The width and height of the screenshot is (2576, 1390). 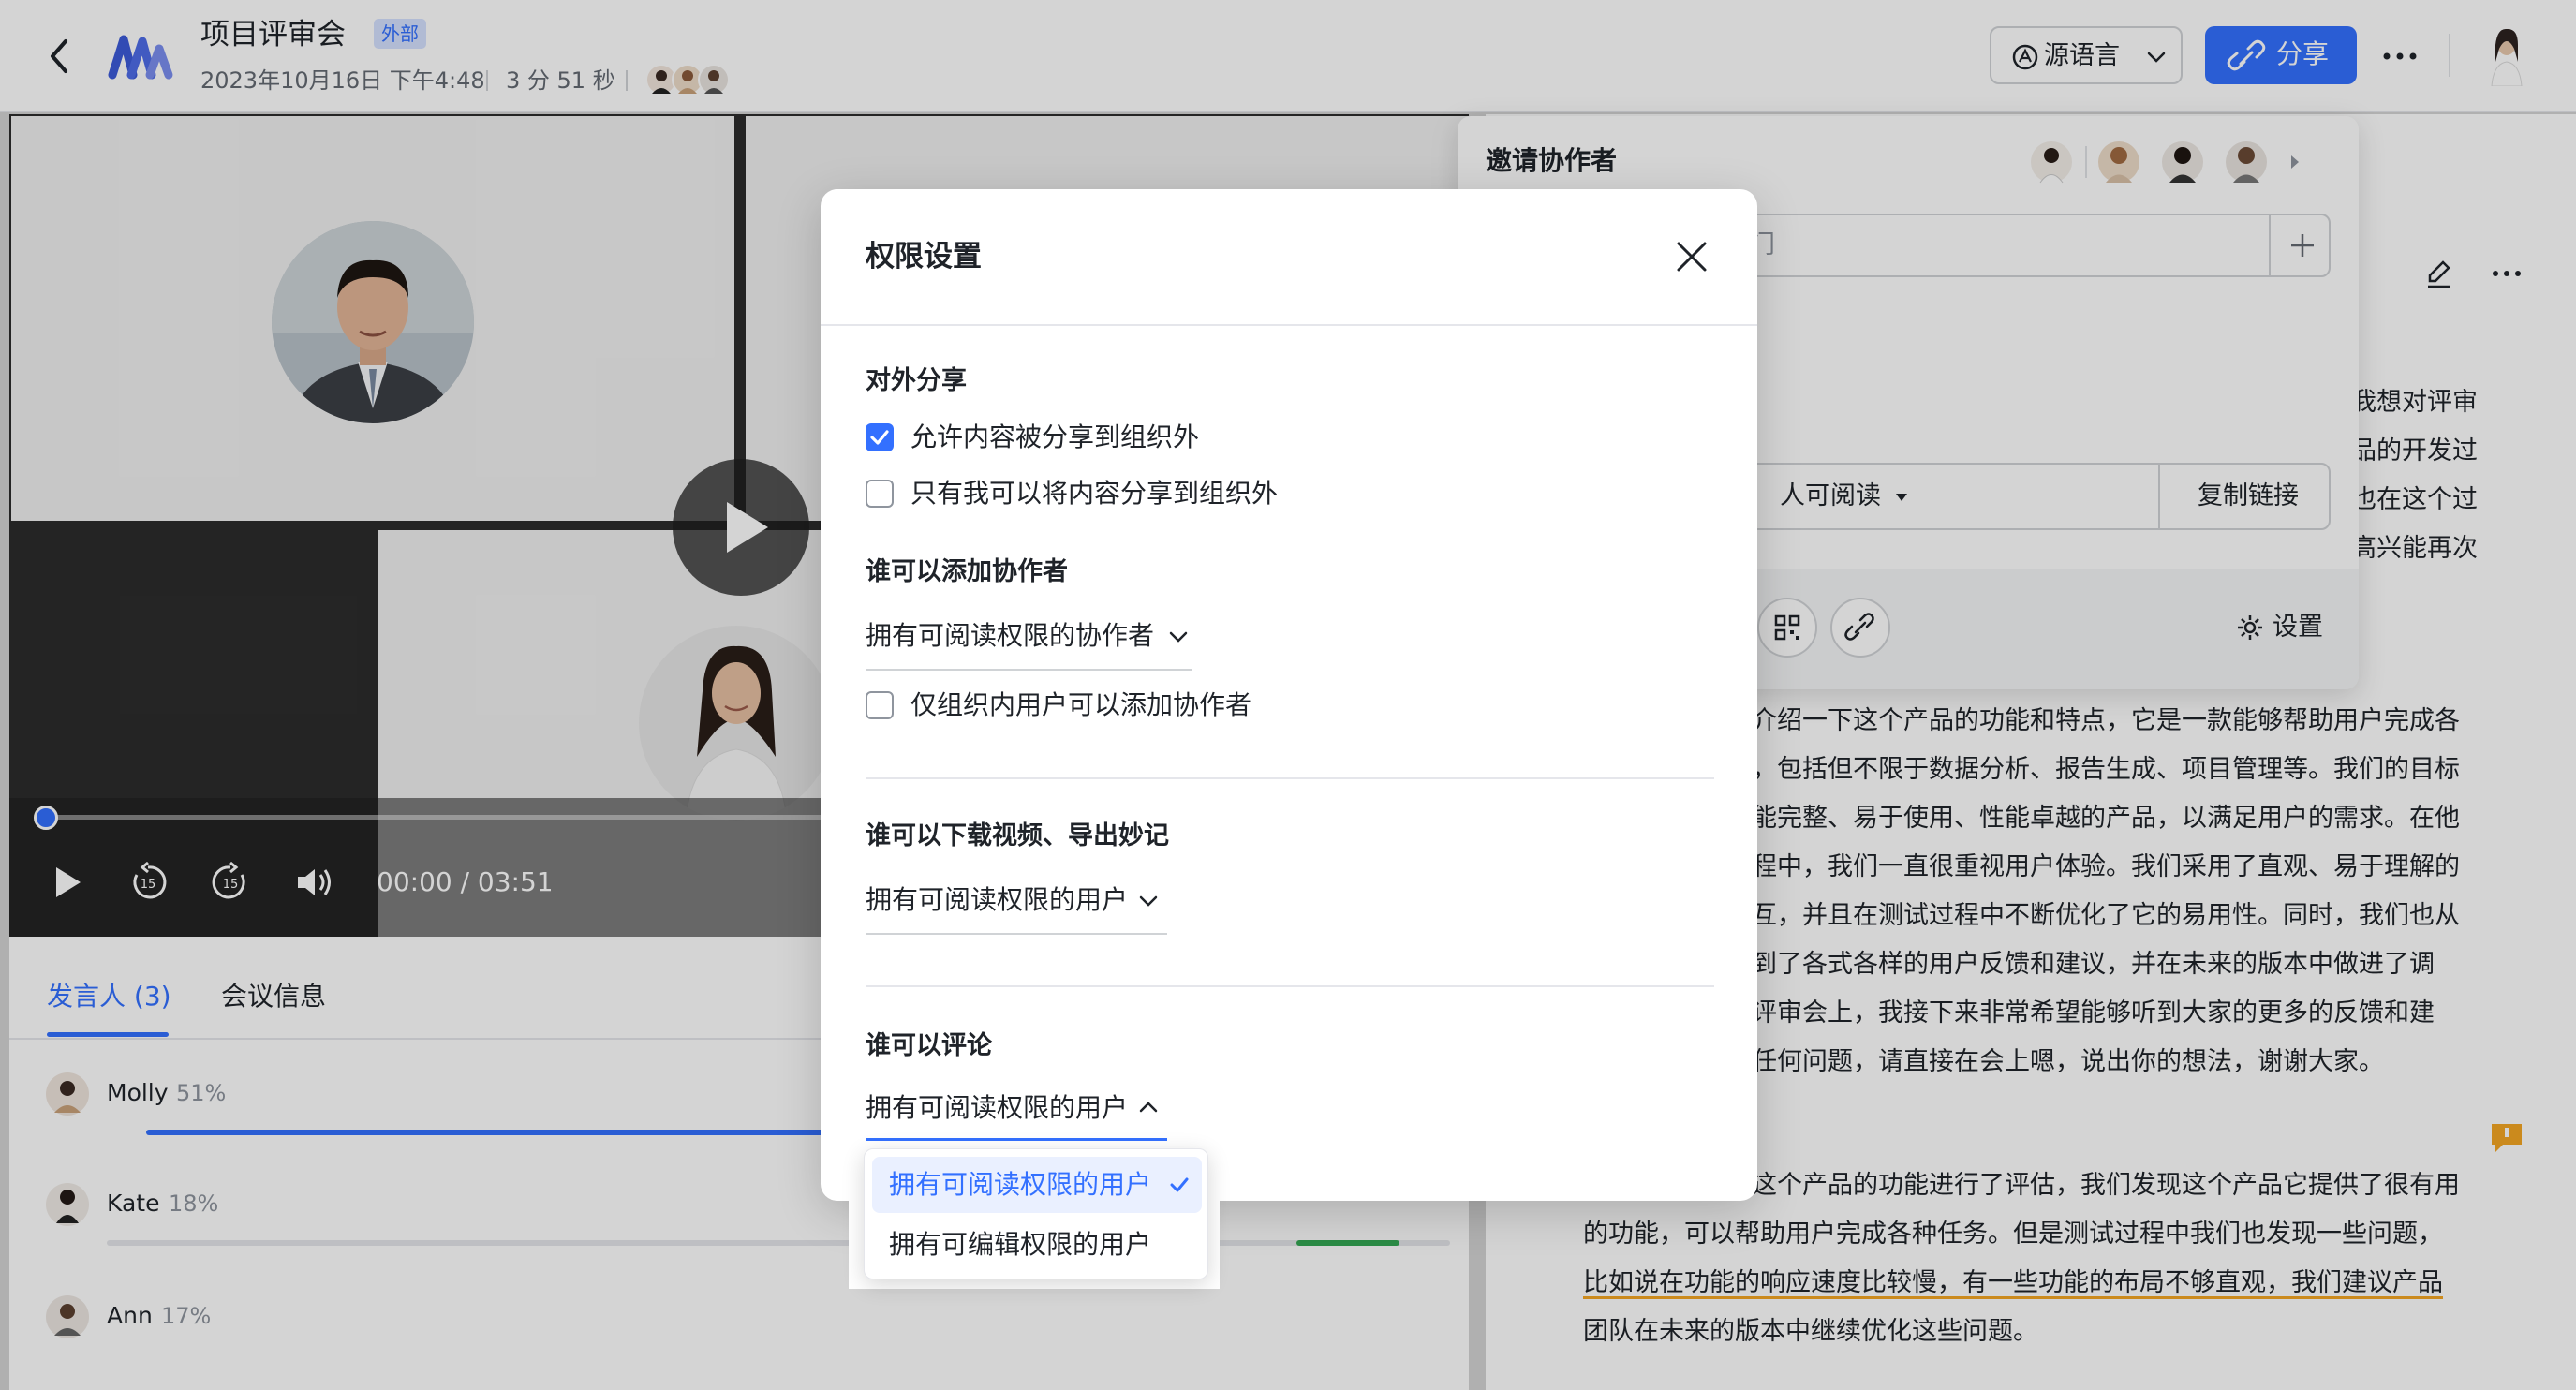 I want to click on download-select: 拥有可阅读权限的用户, so click(x=1017, y=907).